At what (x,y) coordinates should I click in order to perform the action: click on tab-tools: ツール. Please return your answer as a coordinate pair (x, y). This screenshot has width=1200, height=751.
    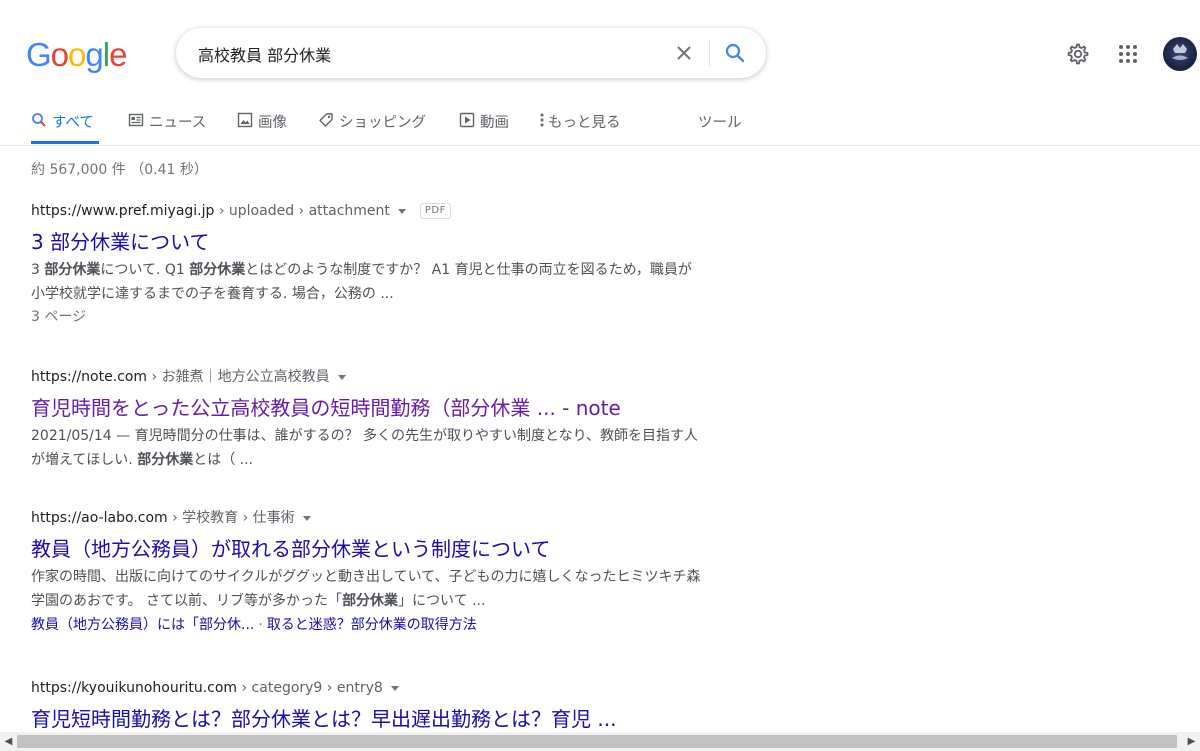
    Looking at the image, I should click on (720, 124).